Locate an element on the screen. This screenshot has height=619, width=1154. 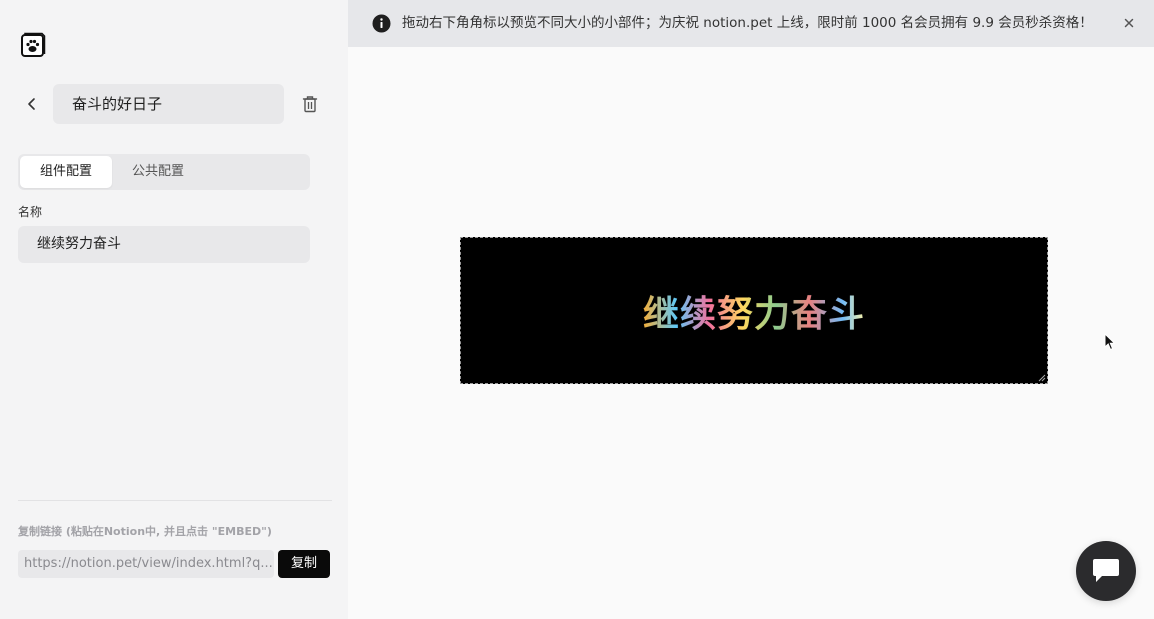
delete-button is located at coordinates (310, 104).